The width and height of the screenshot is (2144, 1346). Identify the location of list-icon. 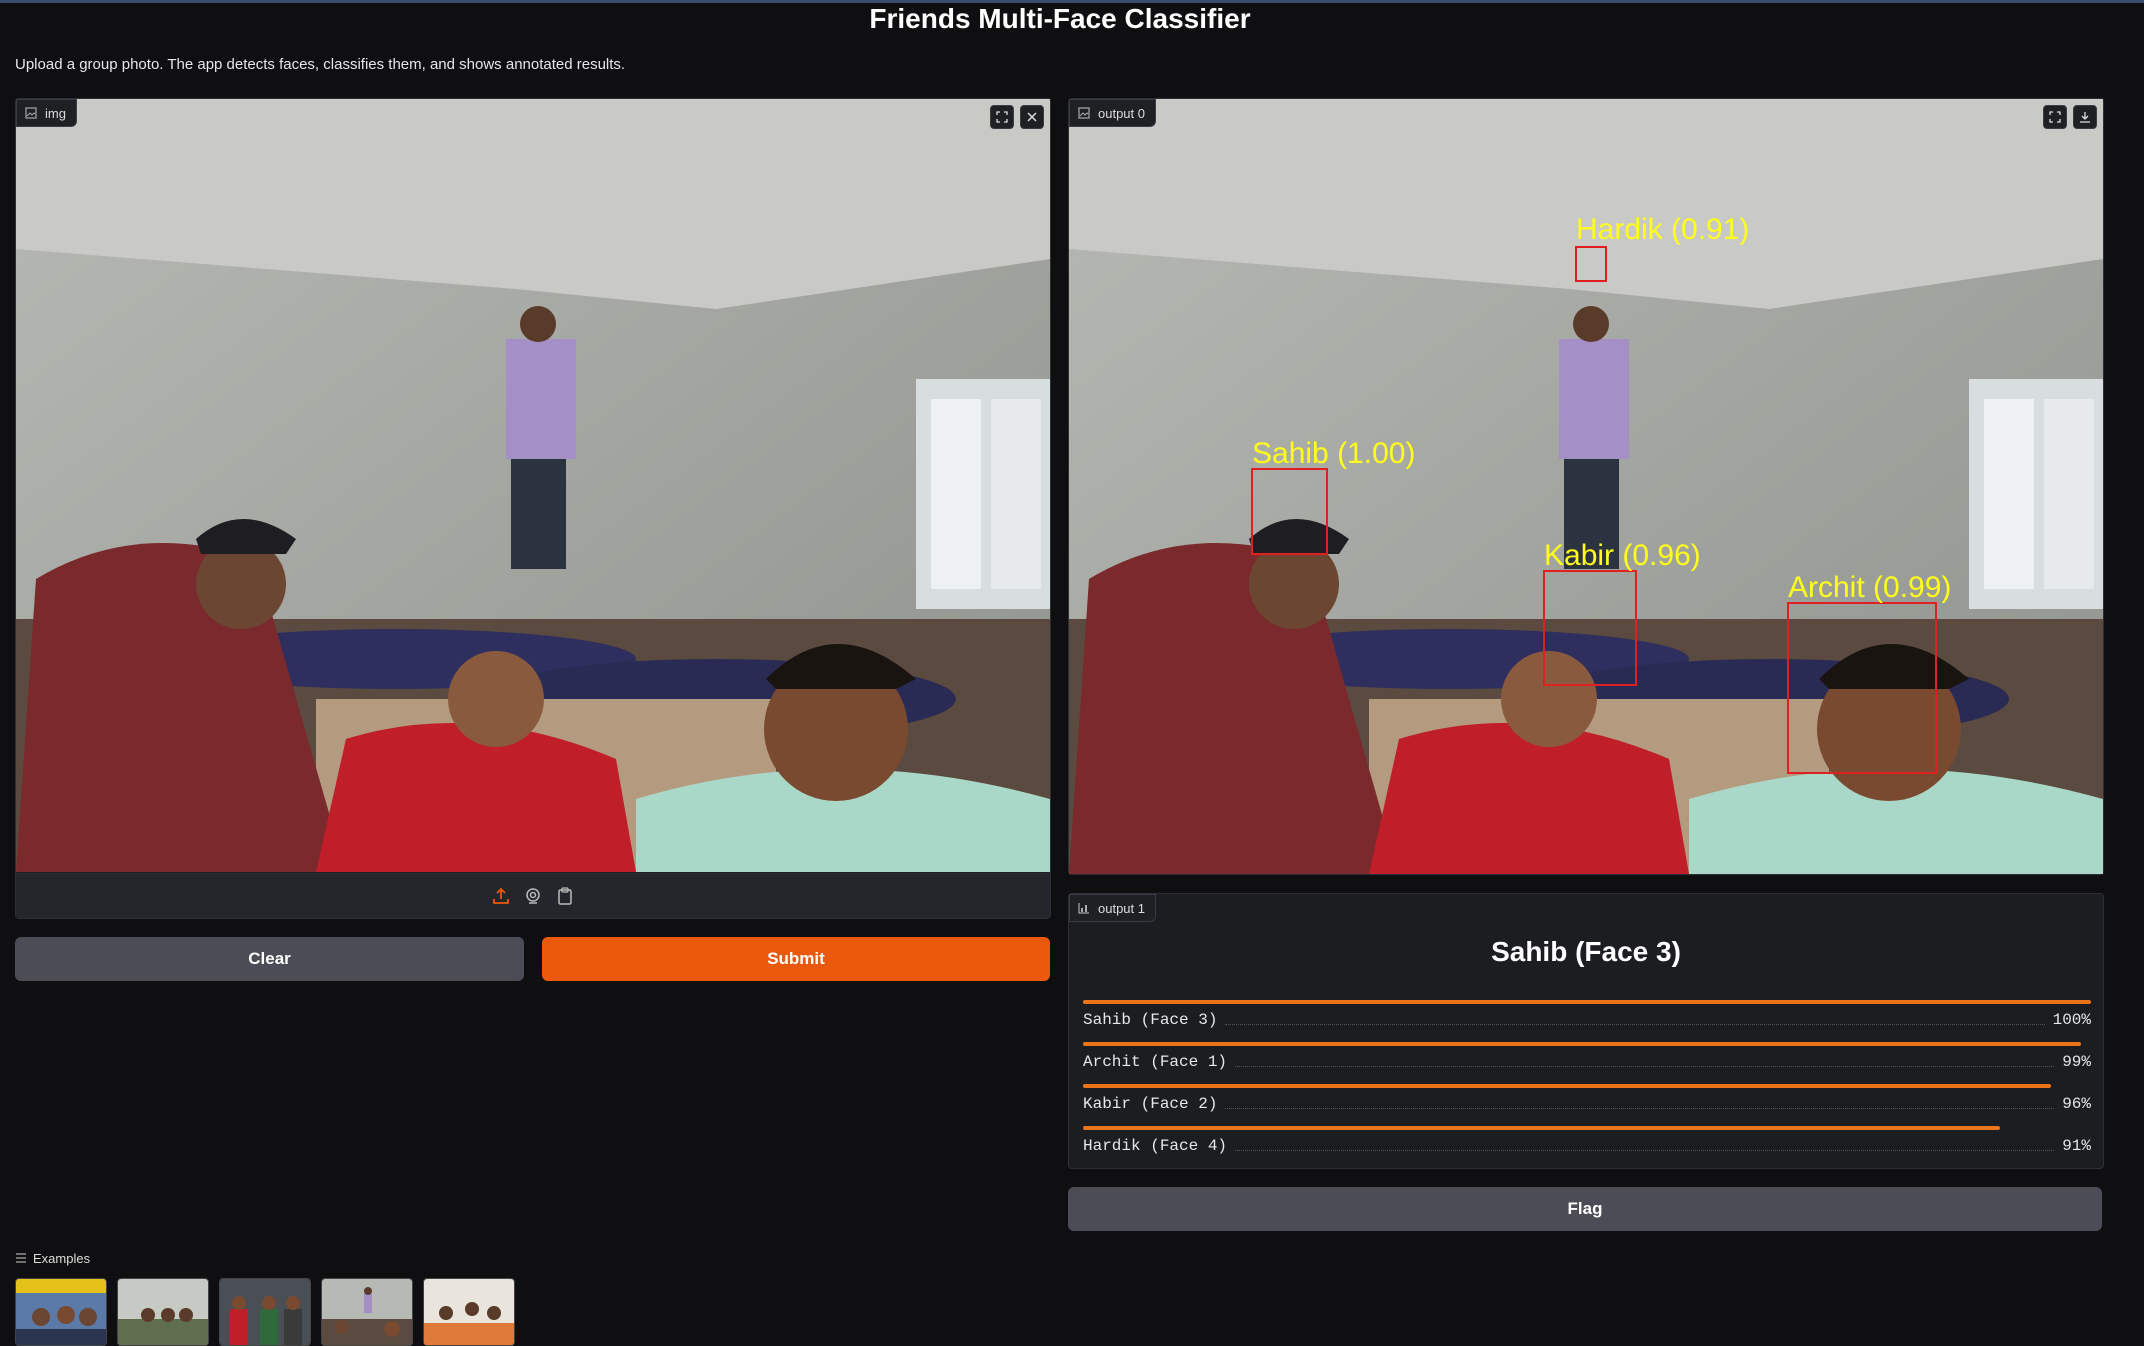
(21, 1258).